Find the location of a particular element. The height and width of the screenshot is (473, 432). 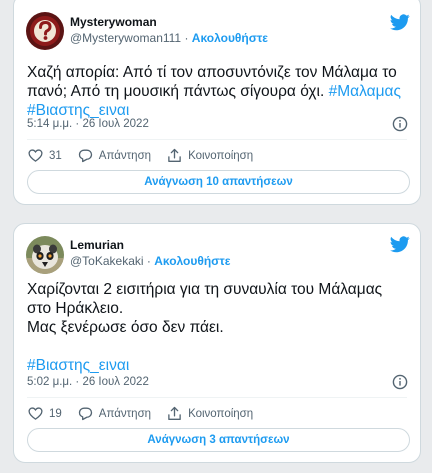

read-replies-button: Ανάγνωση 3 απαντήσεων is located at coordinates (218, 440).